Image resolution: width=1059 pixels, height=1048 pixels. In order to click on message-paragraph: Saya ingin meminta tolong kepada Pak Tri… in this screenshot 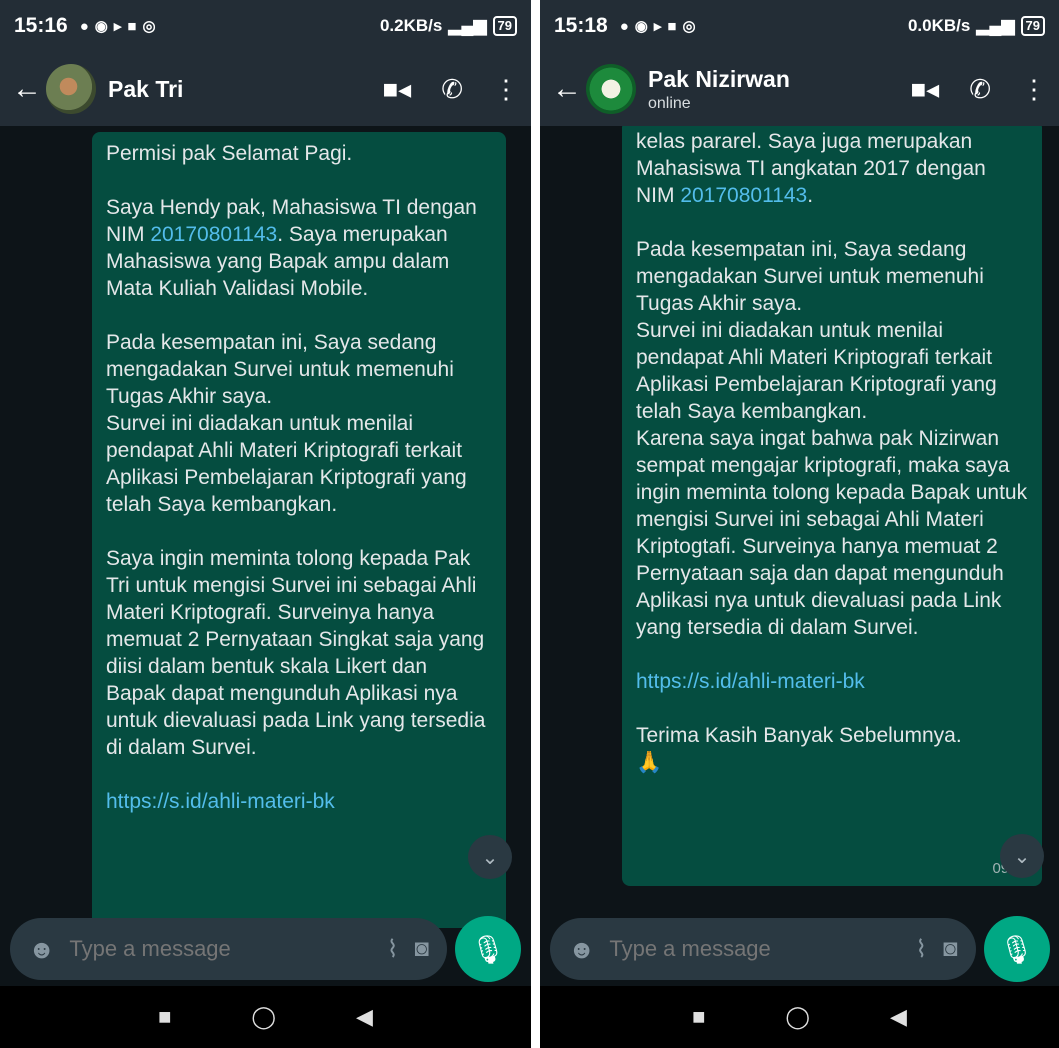, I will do `click(296, 653)`.